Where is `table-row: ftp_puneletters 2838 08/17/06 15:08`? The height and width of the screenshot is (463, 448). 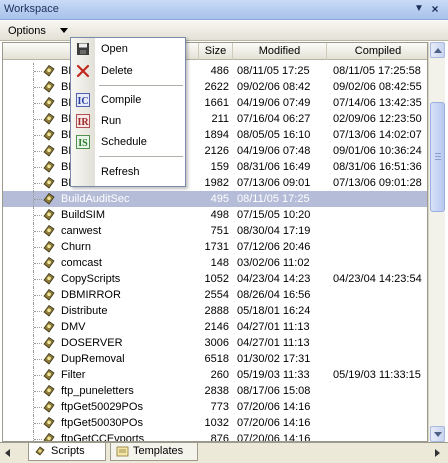
table-row: ftp_puneletters 2838 08/17/06 15:08 is located at coordinates (215, 391).